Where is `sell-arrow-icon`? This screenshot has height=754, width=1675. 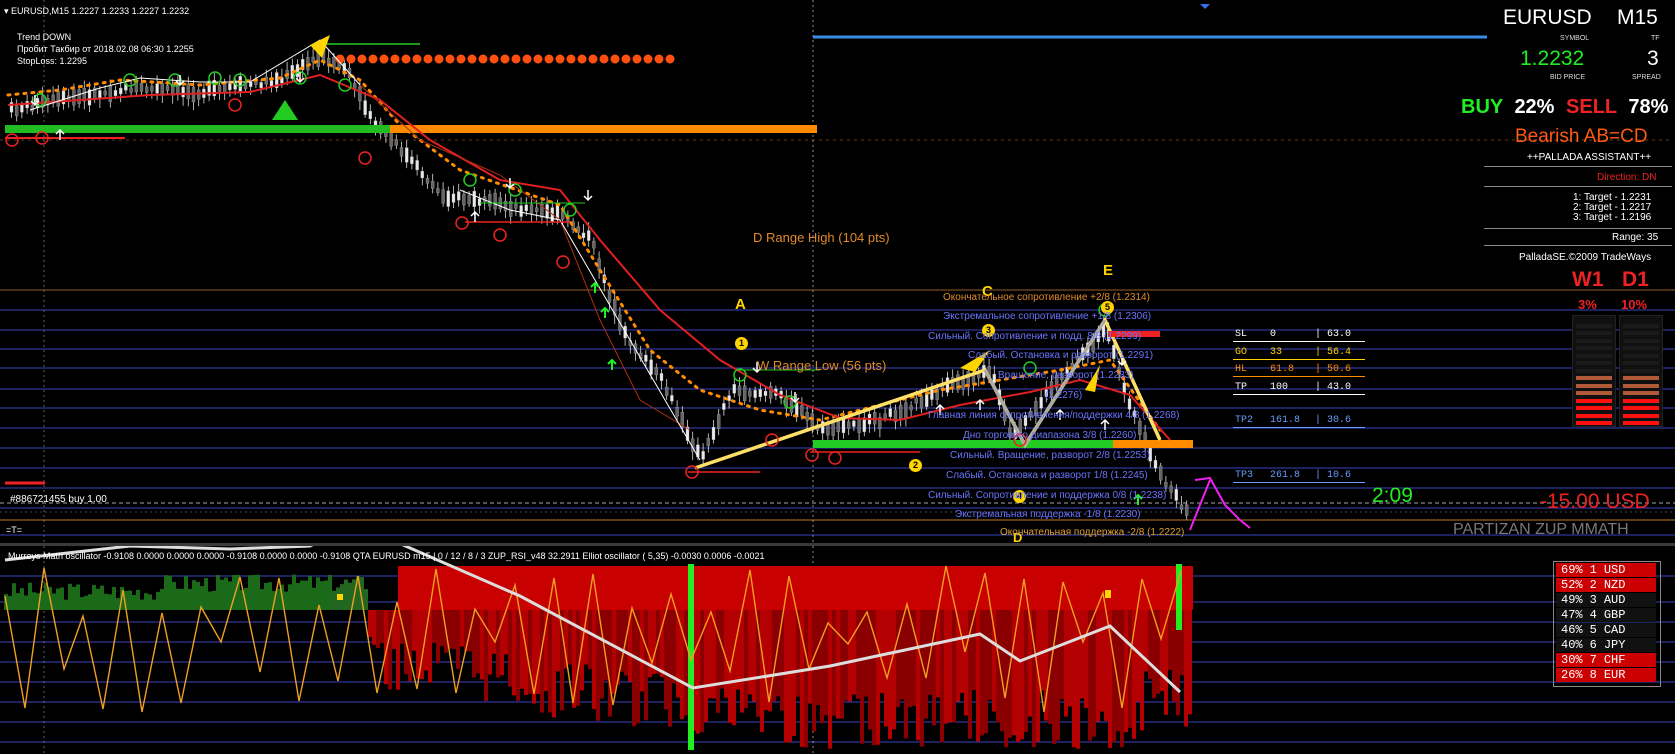
sell-arrow-icon is located at coordinates (588, 196).